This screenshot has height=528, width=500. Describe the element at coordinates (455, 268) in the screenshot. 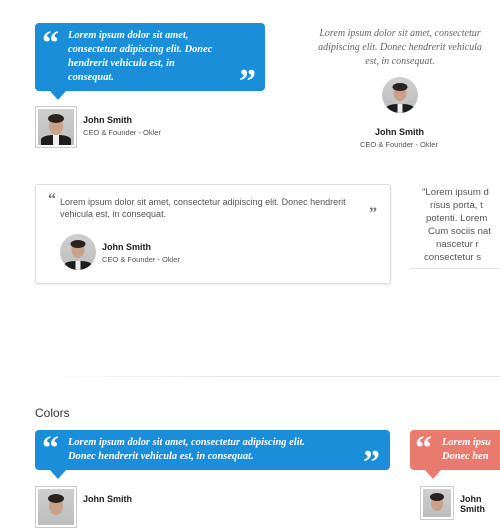

I see `divider` at that location.